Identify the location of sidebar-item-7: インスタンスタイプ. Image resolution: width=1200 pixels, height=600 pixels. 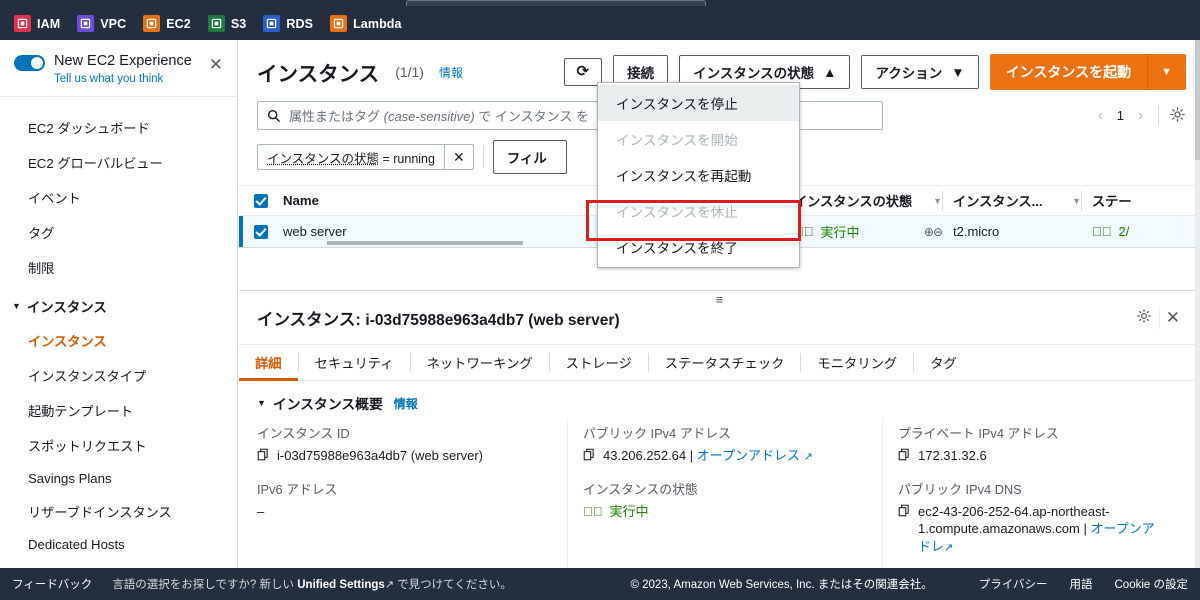
(118, 375).